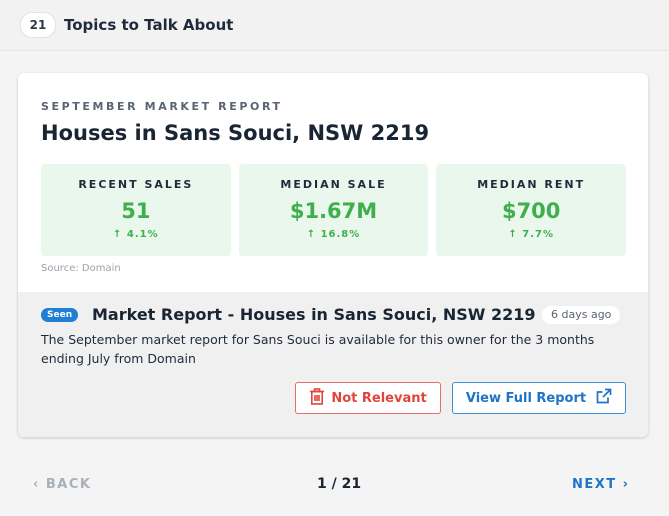 The width and height of the screenshot is (669, 516). Describe the element at coordinates (333, 184) in the screenshot. I see `stat-label: MEDIAN SALE` at that location.